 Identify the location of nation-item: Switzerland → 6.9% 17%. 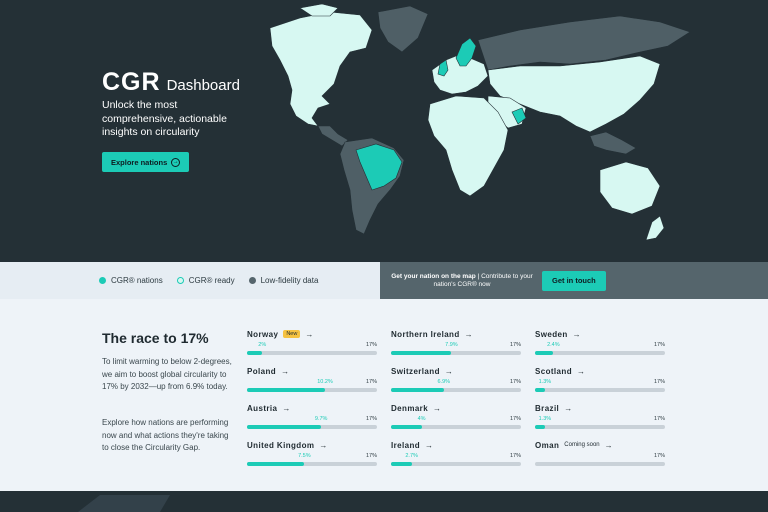
(456, 381).